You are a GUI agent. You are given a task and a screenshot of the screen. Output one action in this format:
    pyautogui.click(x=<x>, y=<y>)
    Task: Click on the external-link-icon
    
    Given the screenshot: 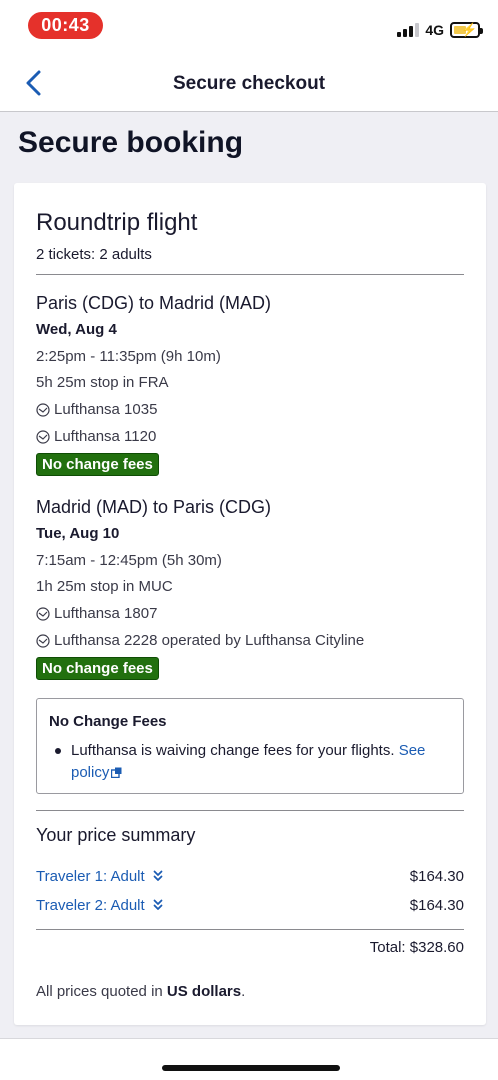 What is the action you would take?
    pyautogui.click(x=116, y=772)
    